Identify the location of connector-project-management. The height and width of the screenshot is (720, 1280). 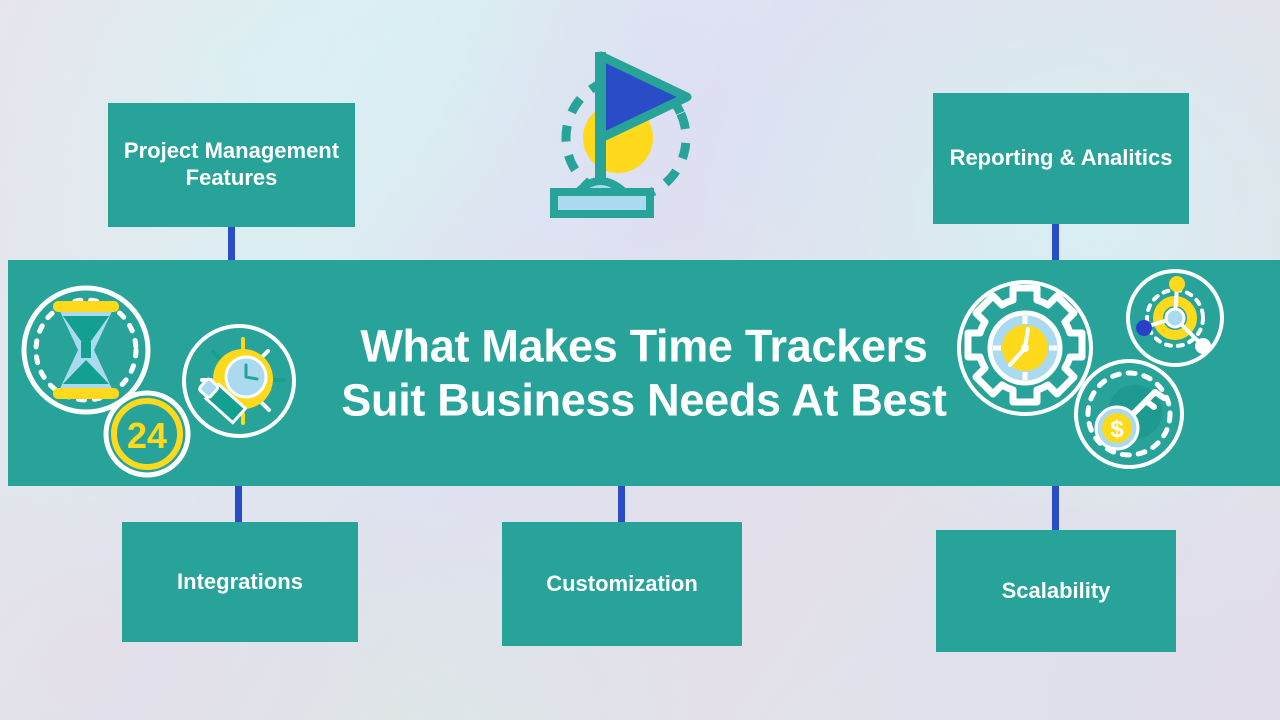
(231, 244).